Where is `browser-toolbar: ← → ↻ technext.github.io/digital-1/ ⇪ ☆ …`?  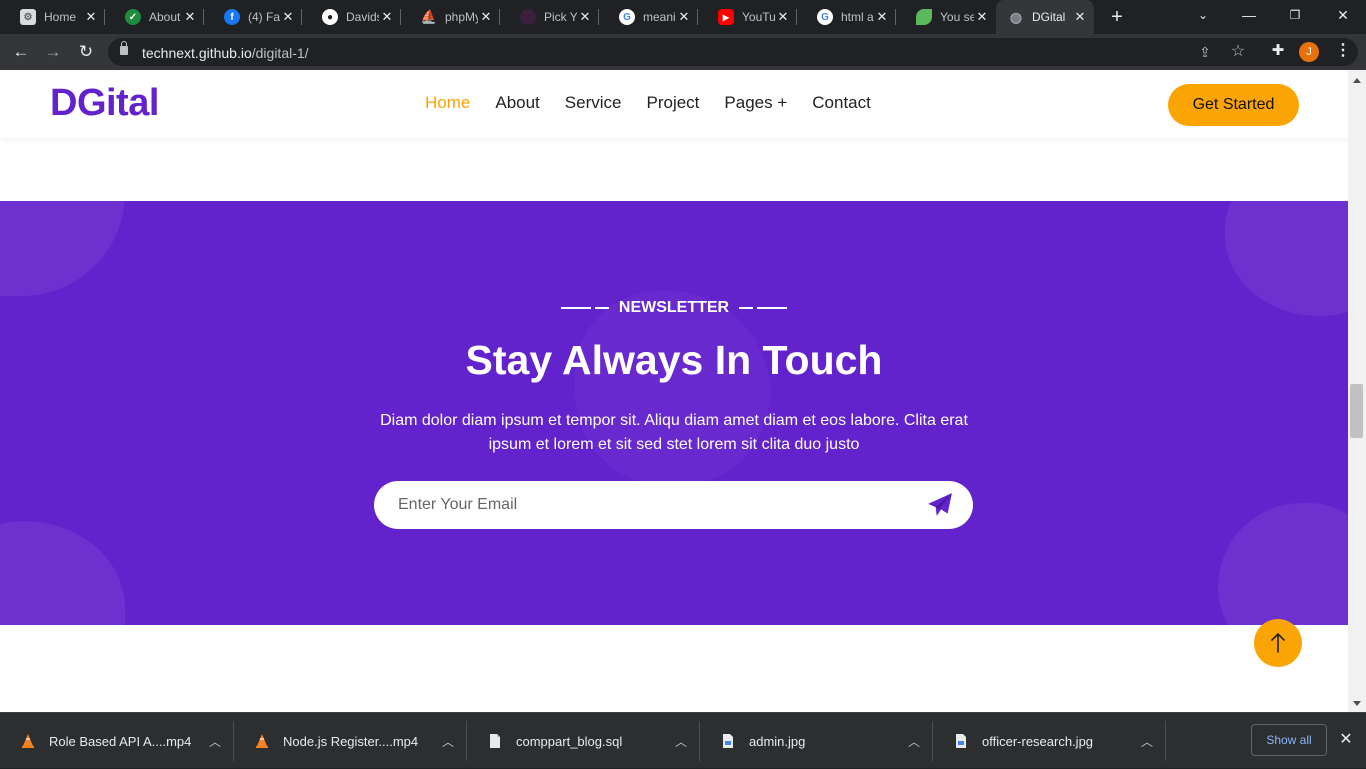
browser-toolbar: ← → ↻ technext.github.io/digital-1/ ⇪ ☆ … is located at coordinates (683, 52).